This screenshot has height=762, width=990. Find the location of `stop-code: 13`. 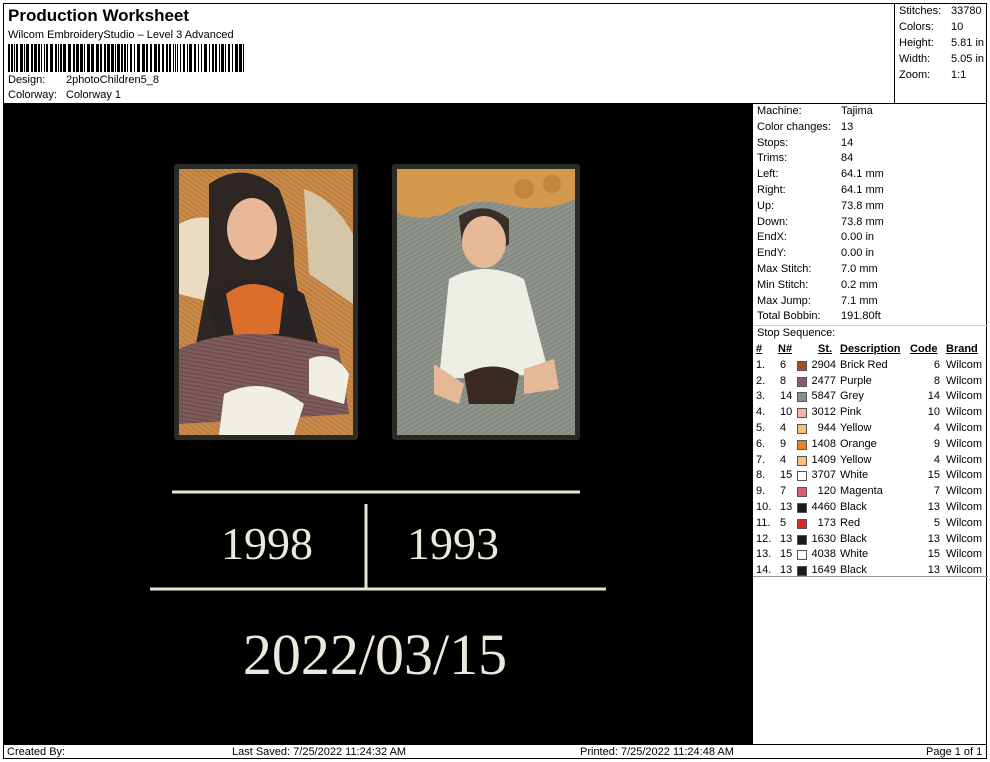

stop-code: 13 is located at coordinates (933, 506).